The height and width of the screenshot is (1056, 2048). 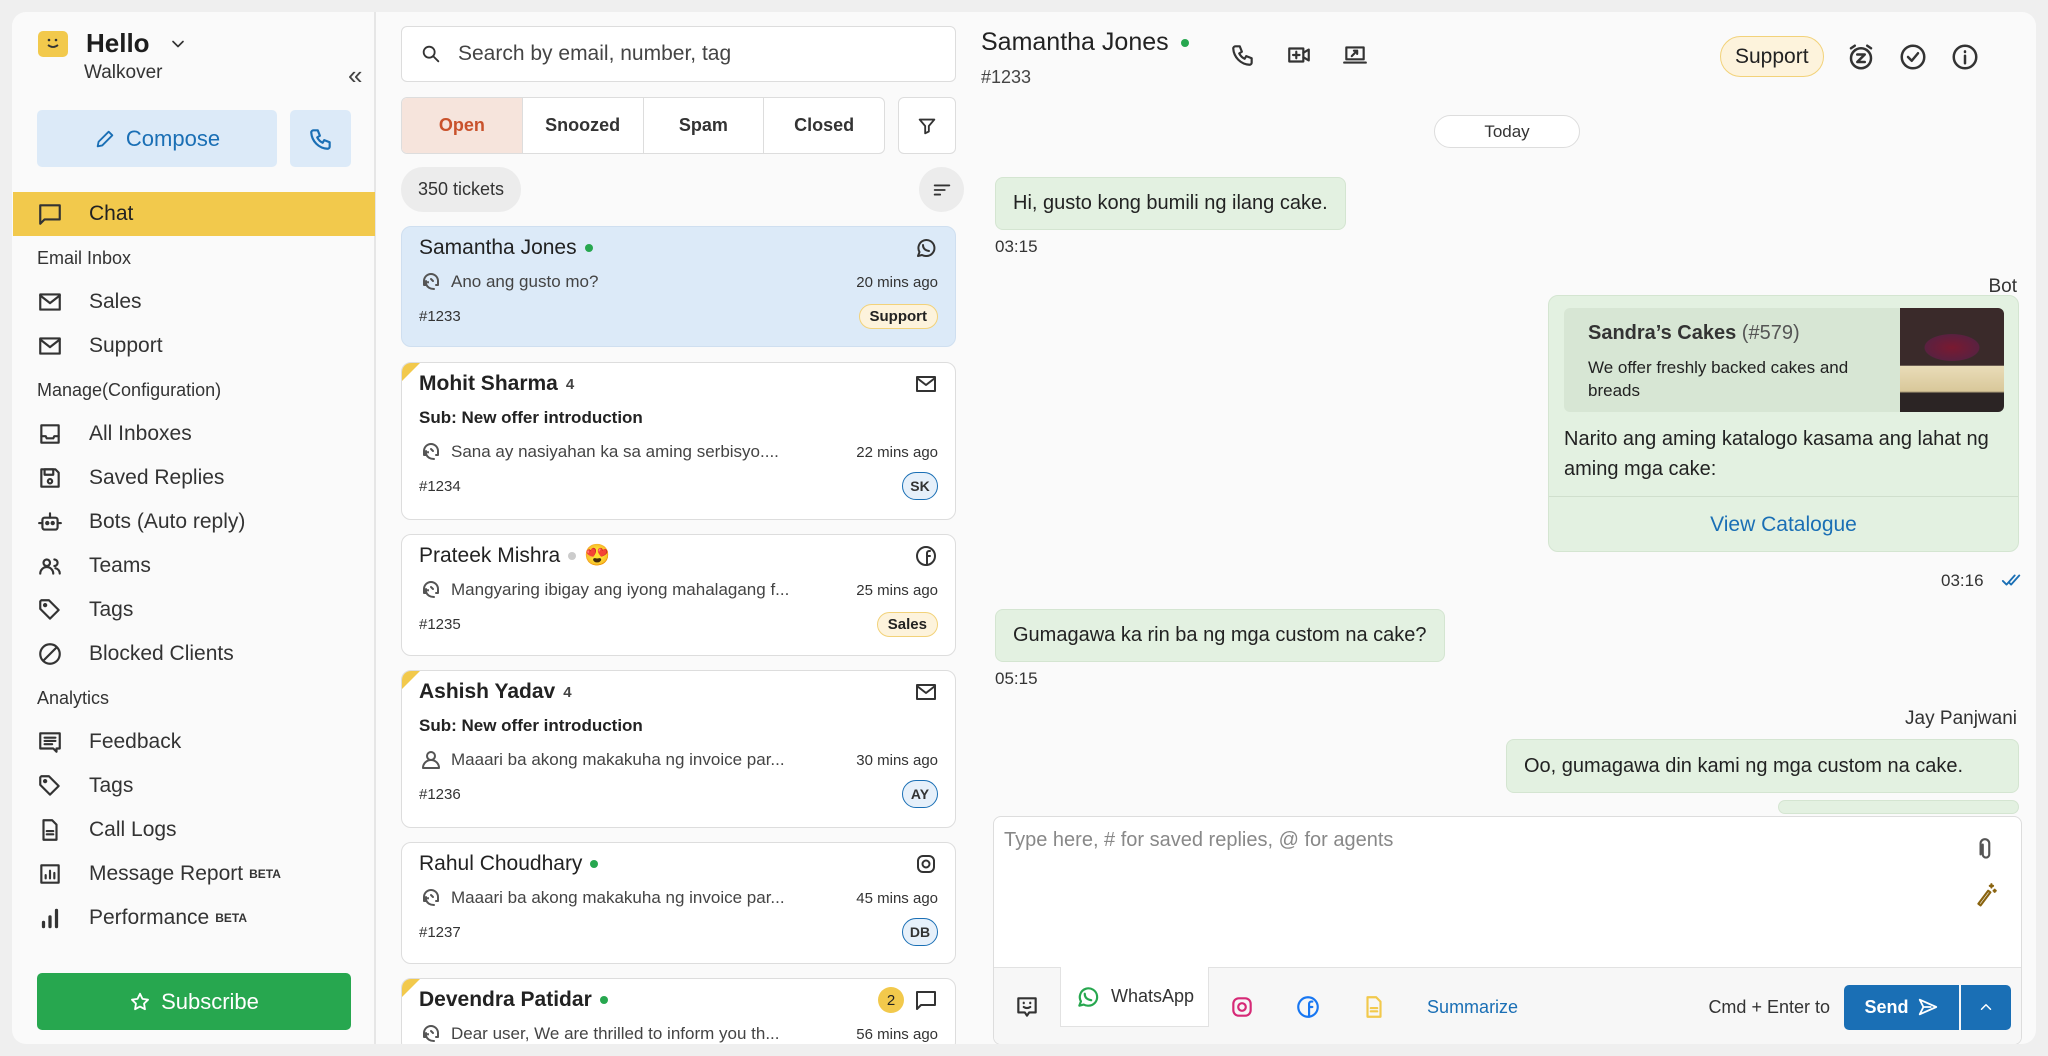 I want to click on sidebar-item-teams: Teams, so click(x=194, y=566).